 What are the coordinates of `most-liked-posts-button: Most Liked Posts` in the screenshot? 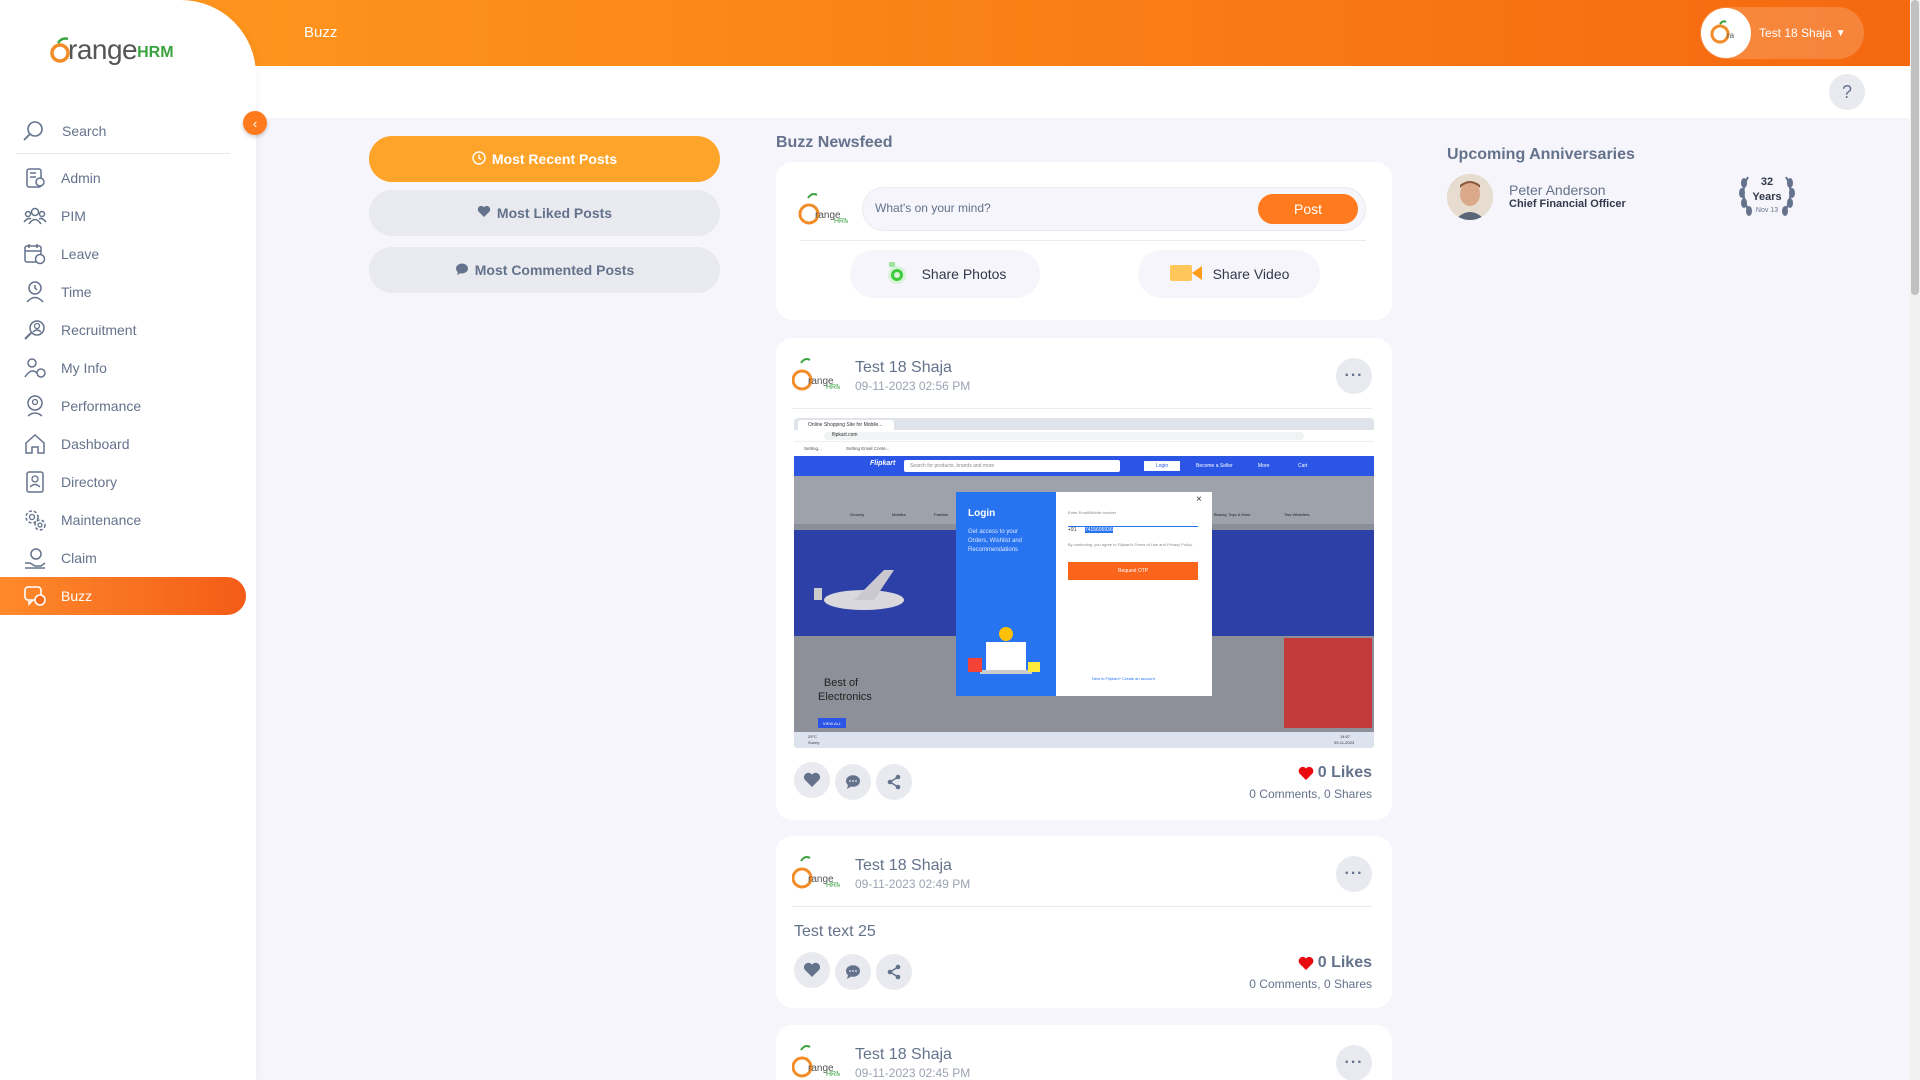 It's located at (544, 213).